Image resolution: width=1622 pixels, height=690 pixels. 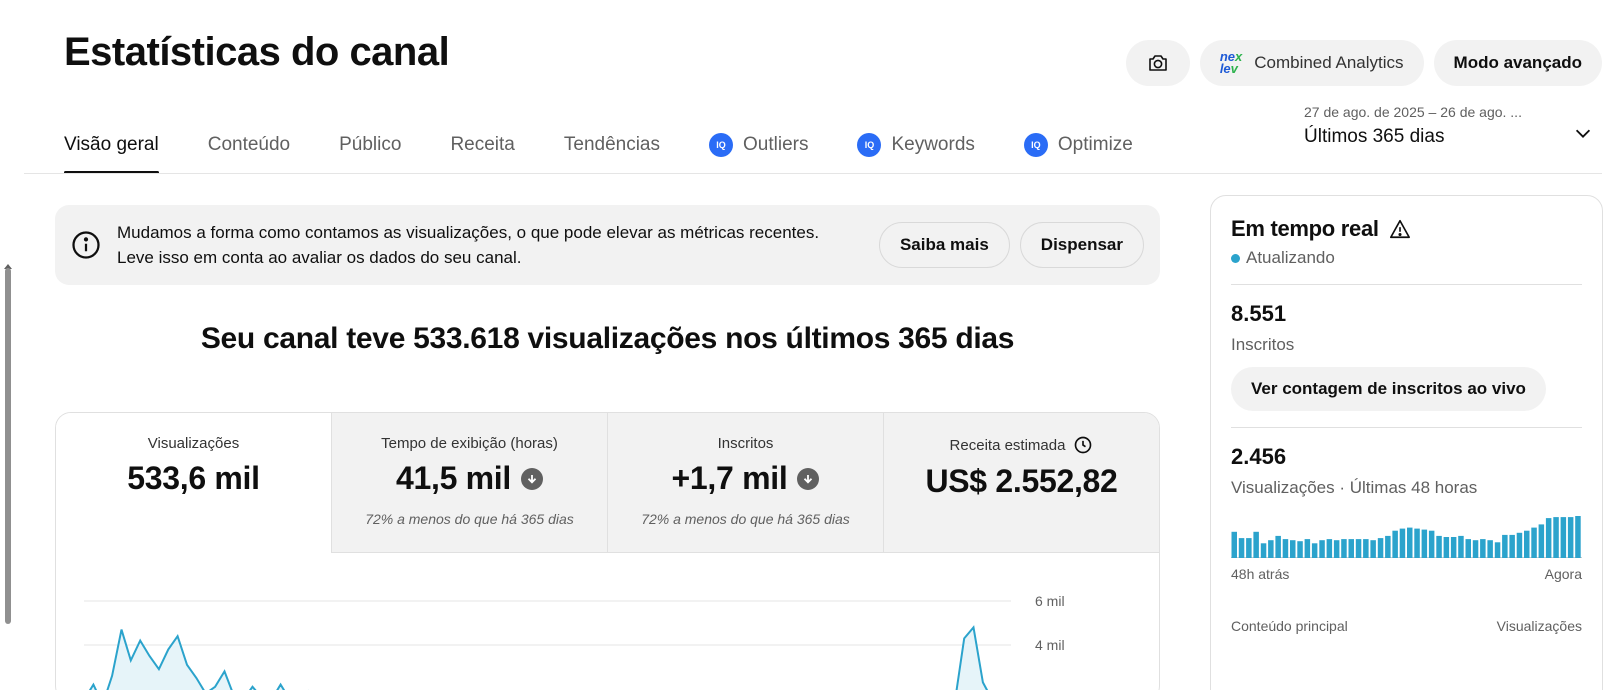 What do you see at coordinates (1259, 313) in the screenshot?
I see `realtime-subscribers-value: 8.551` at bounding box center [1259, 313].